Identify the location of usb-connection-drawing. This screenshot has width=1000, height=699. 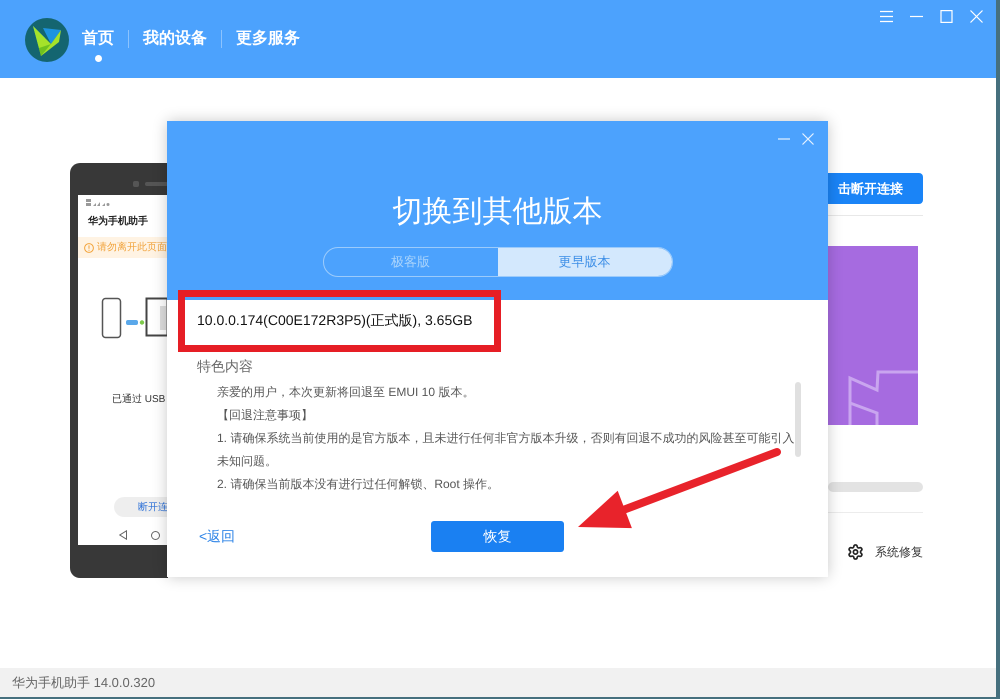
(134, 318).